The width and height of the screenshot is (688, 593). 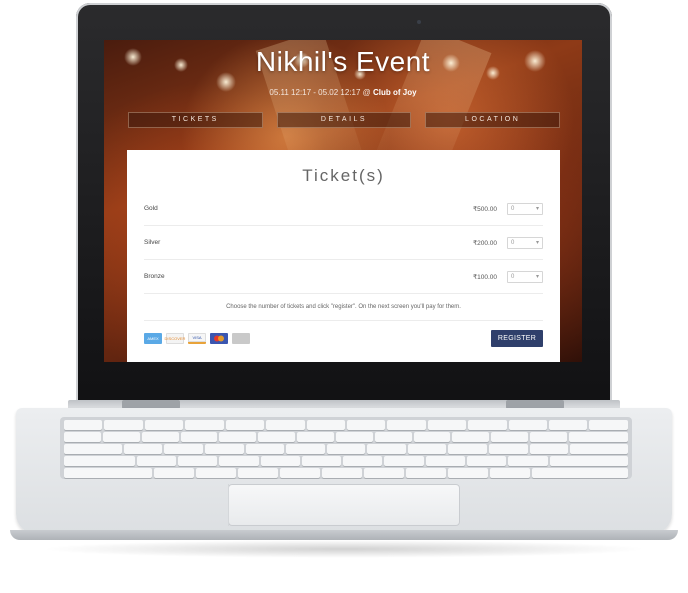 What do you see at coordinates (317, 338) in the screenshot?
I see `payment-methods: AMEX DISCOVER VISA` at bounding box center [317, 338].